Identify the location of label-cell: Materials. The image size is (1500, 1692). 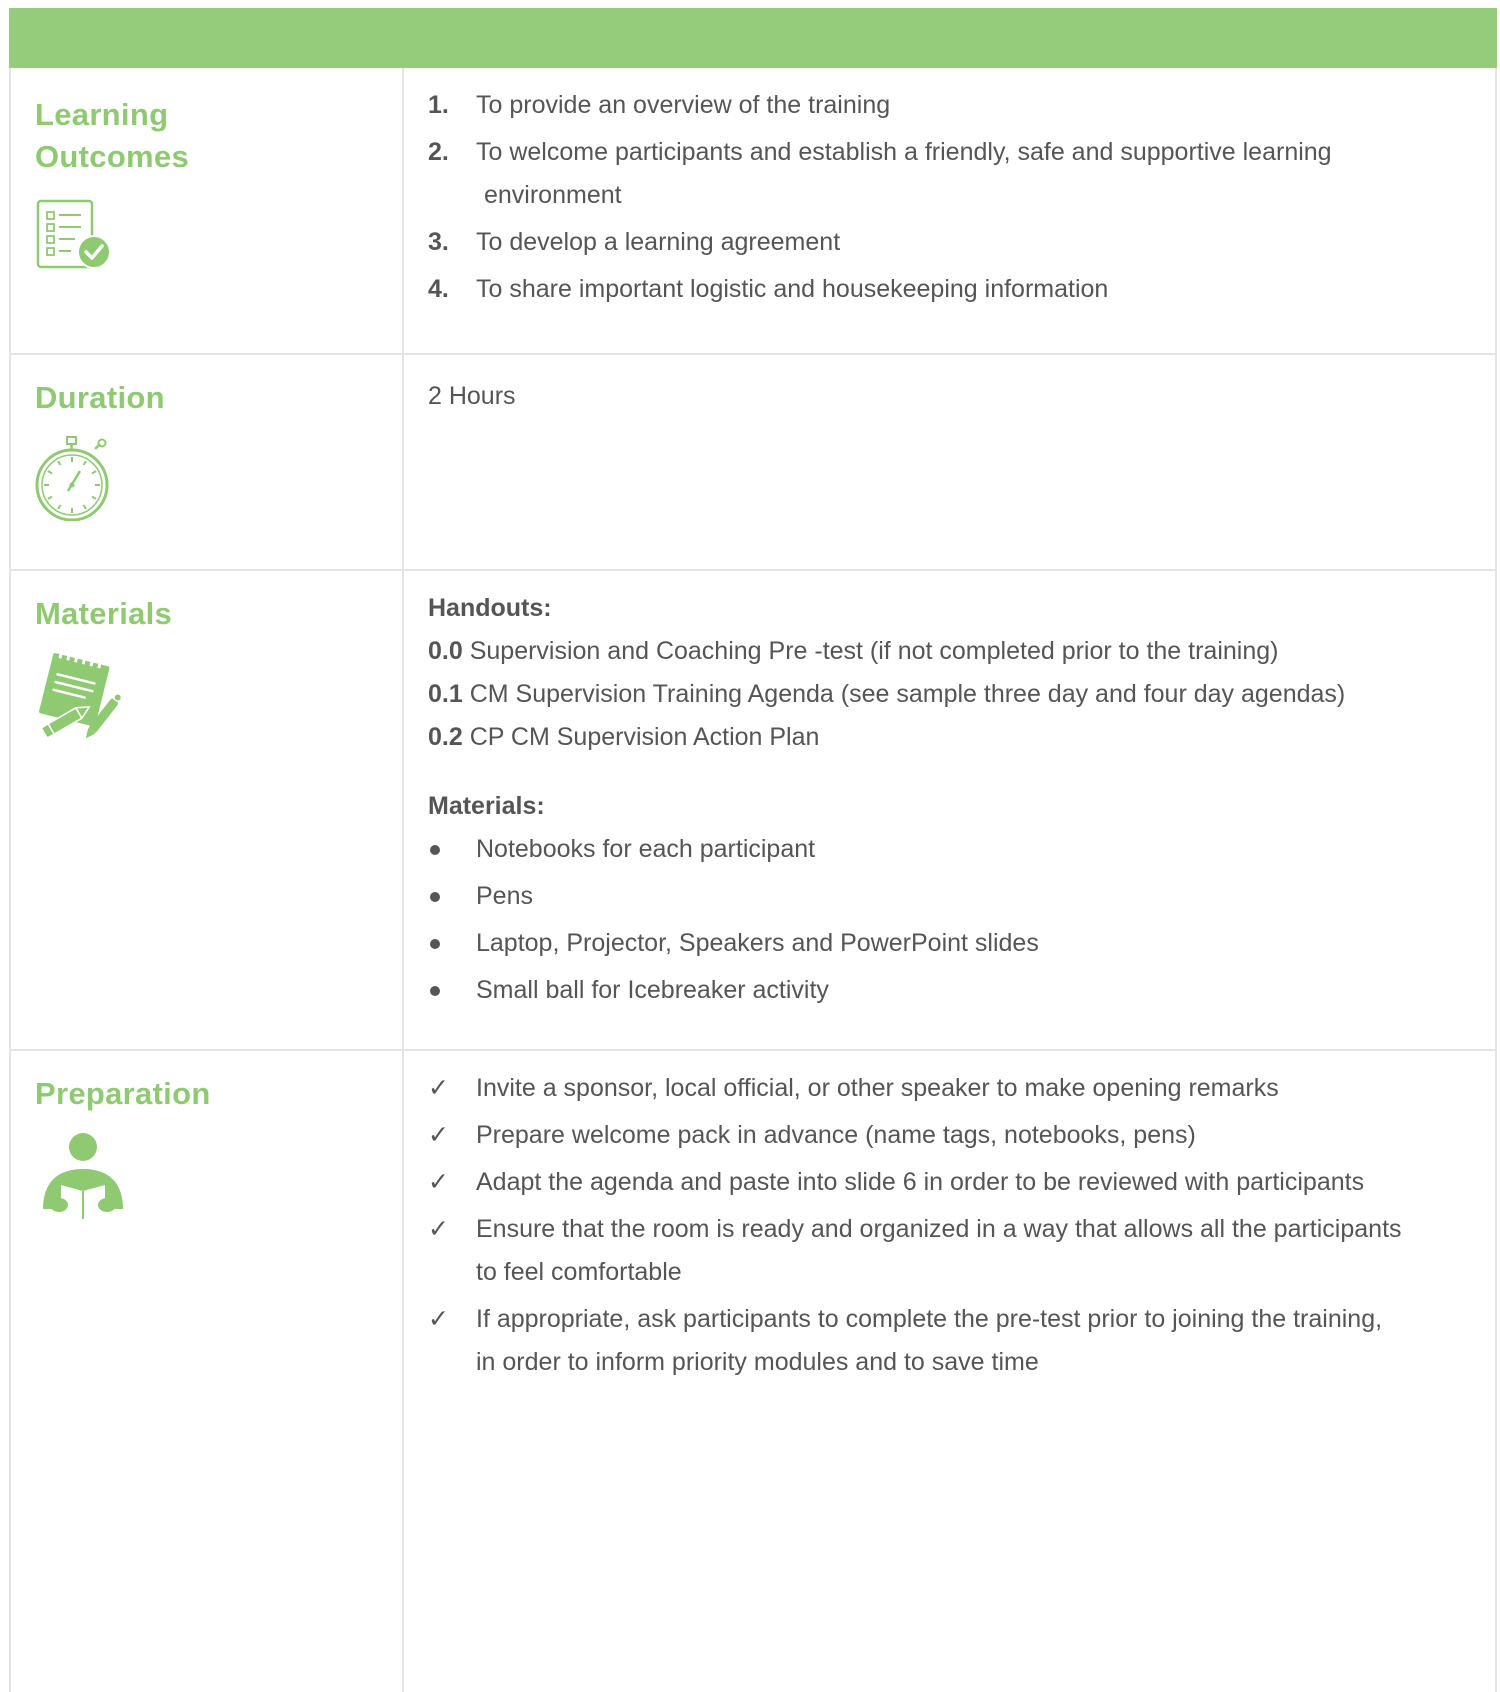
(210, 667).